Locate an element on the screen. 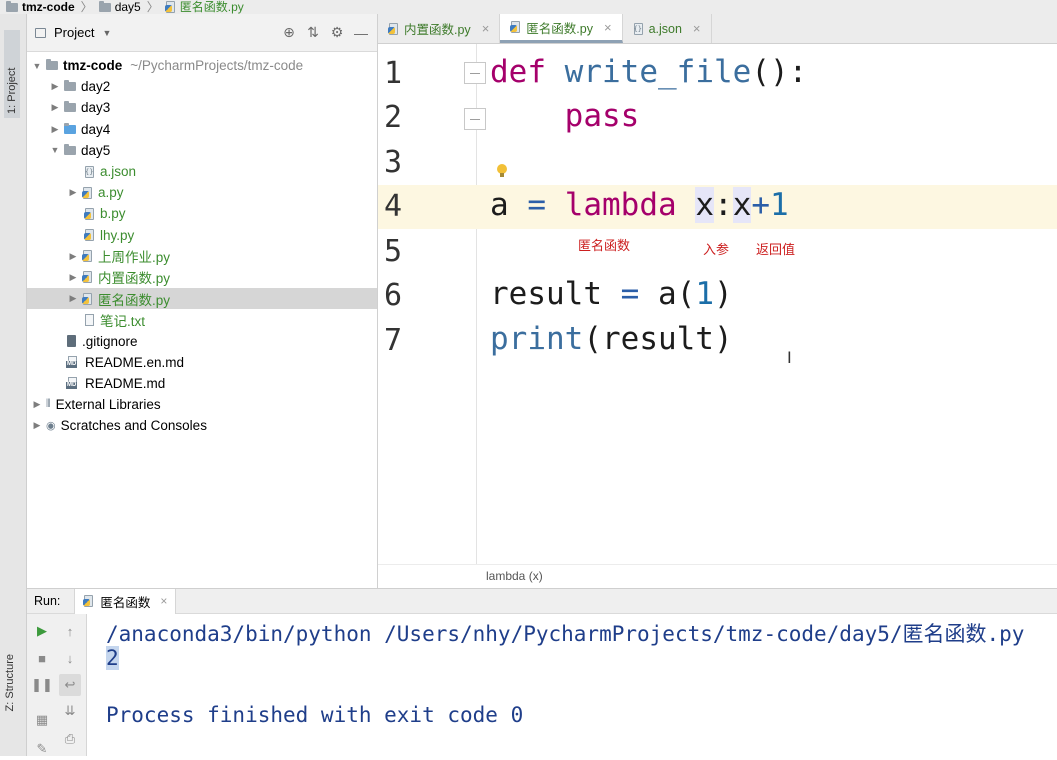  text-file-icon is located at coordinates (89, 319).